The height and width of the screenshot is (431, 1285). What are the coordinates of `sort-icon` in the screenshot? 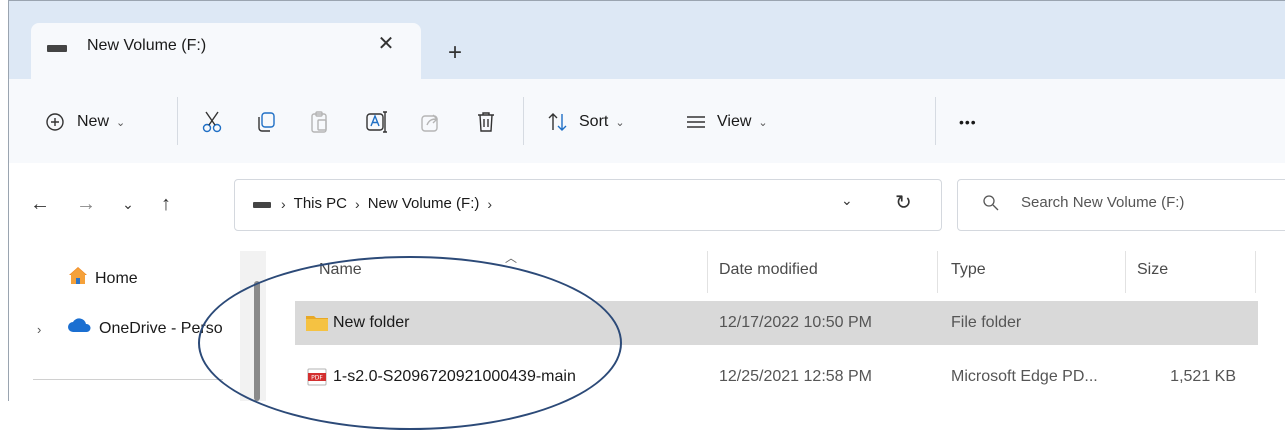 It's located at (558, 122).